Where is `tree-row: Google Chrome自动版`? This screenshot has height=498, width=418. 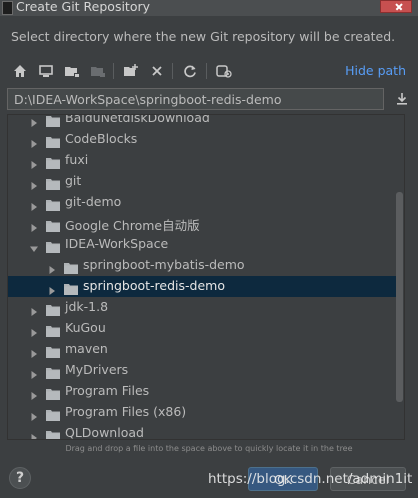 tree-row: Google Chrome自动版 is located at coordinates (203, 223).